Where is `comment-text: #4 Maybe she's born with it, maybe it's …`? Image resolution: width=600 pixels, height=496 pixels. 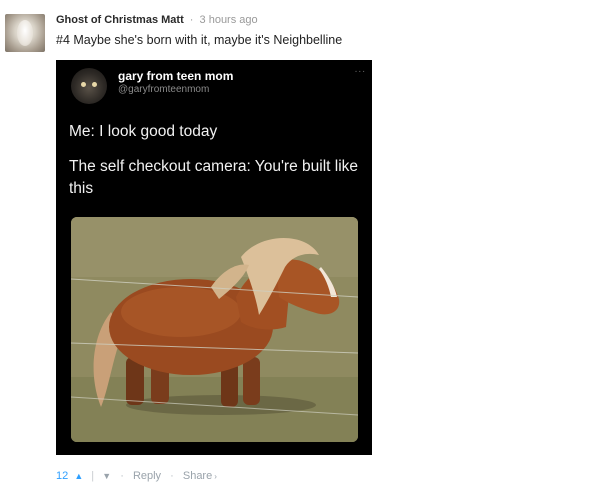
comment-text: #4 Maybe she's born with it, maybe it's … is located at coordinates (199, 40).